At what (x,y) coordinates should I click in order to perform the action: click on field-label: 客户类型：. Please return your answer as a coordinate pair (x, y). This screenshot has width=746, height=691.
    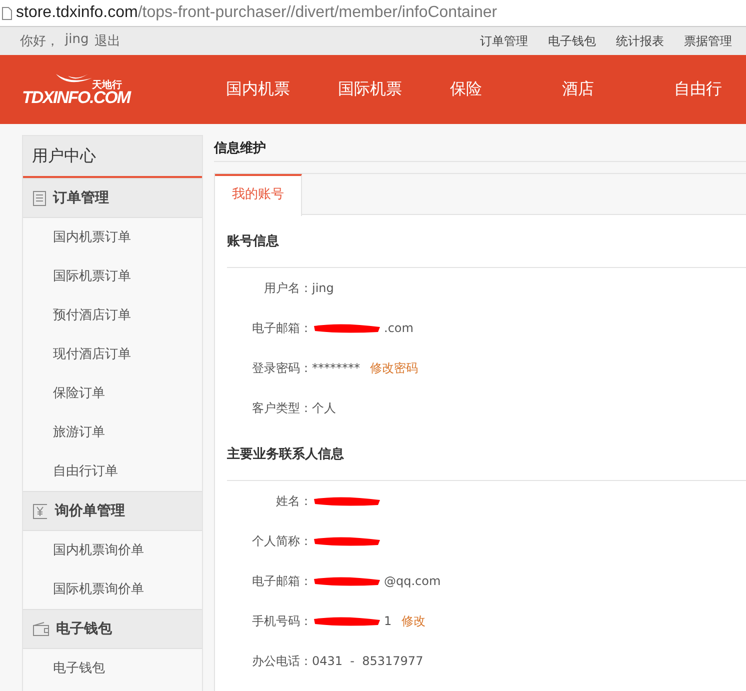
    Looking at the image, I should click on (281, 408).